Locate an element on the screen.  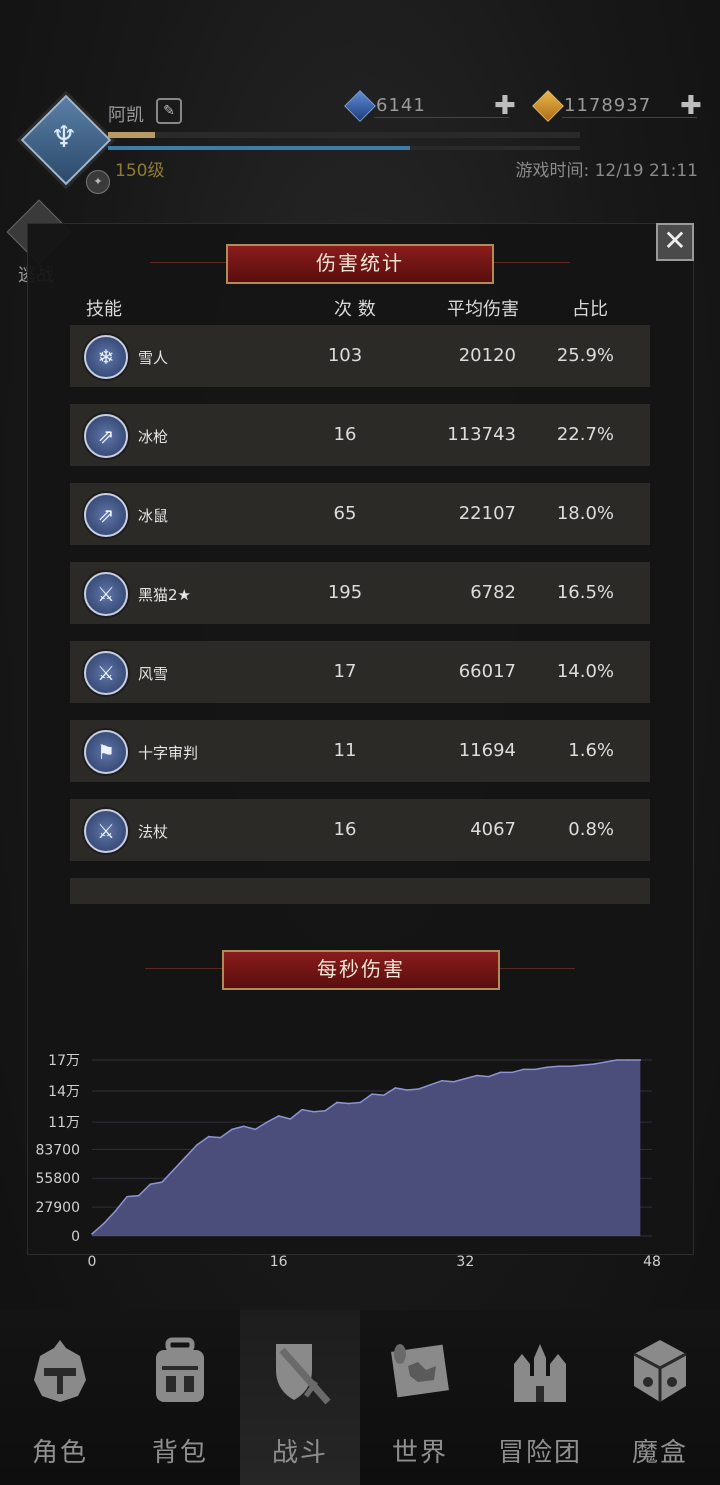
skill-ratio: 22.7% is located at coordinates (585, 434).